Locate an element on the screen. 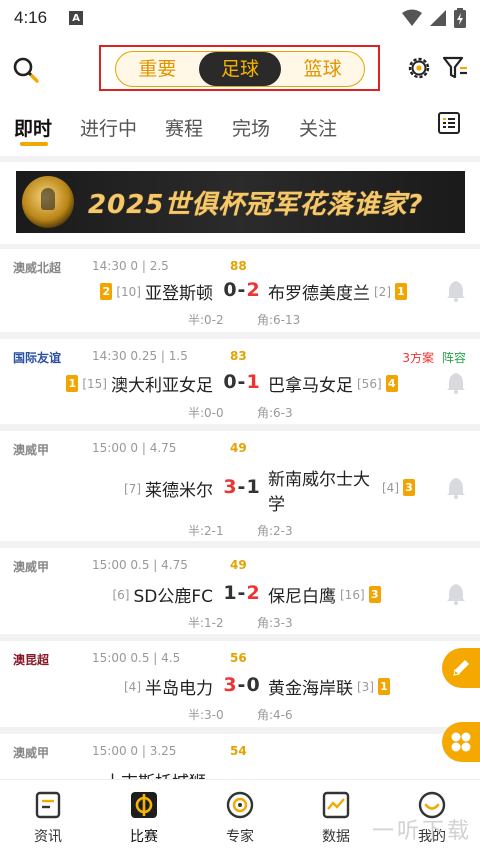  league-name: 国际友谊 is located at coordinates (37, 358).